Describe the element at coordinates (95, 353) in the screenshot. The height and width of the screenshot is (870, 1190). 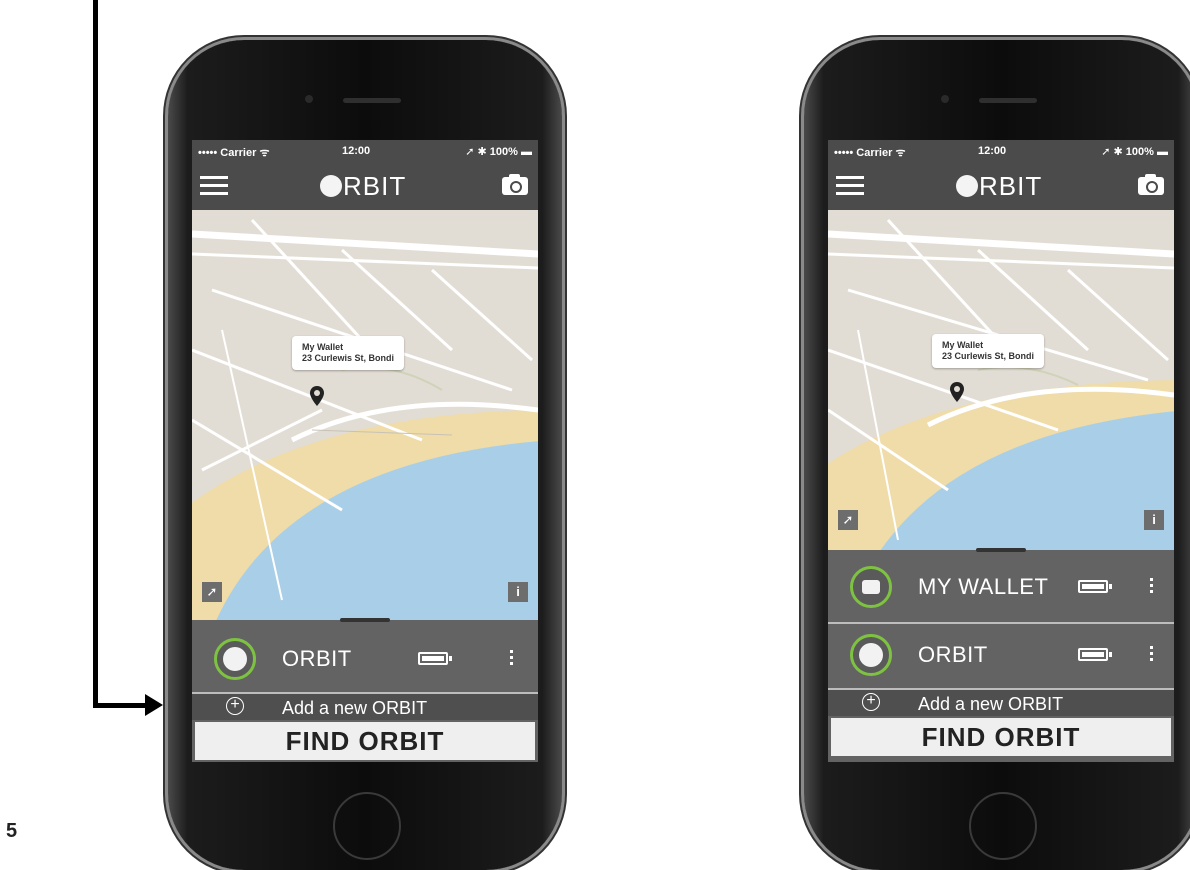
I see `annotation-arrow-line` at that location.